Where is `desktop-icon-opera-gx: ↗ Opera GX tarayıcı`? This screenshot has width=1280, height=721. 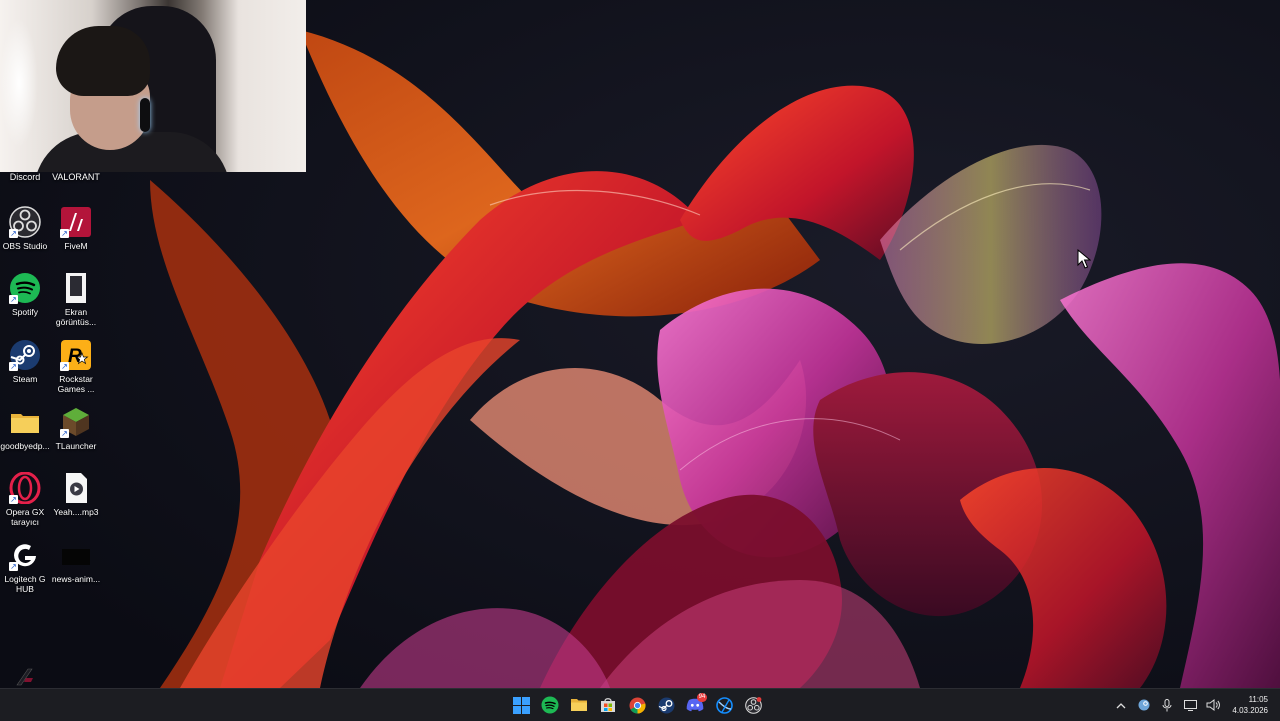 desktop-icon-opera-gx: ↗ Opera GX tarayıcı is located at coordinates (25, 499).